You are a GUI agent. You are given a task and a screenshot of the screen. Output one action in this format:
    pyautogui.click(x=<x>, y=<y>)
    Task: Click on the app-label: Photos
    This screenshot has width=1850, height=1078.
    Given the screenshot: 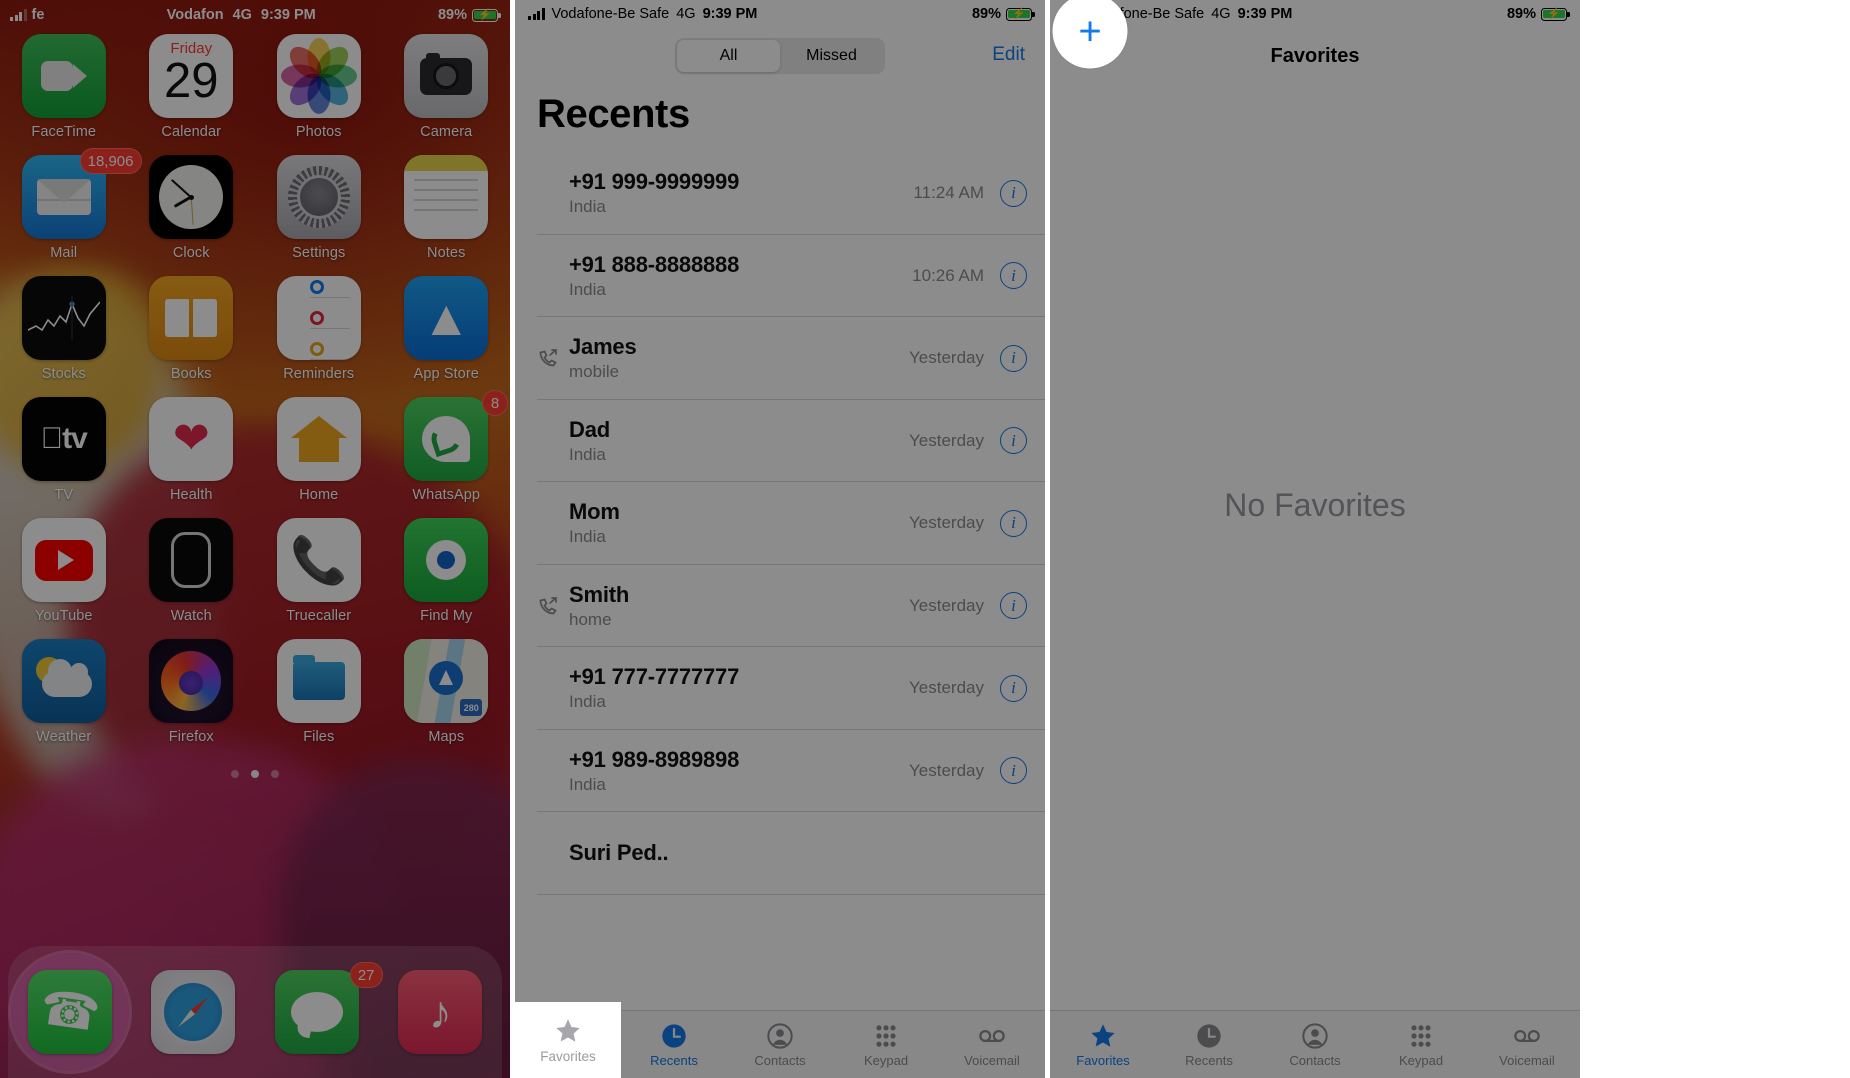 What is the action you would take?
    pyautogui.click(x=318, y=132)
    